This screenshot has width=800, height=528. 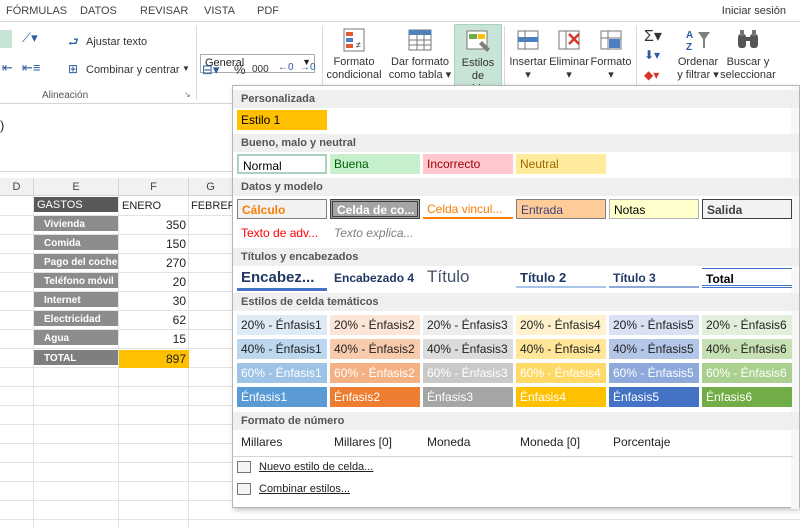 I want to click on autosum-icon: Σ▾, so click(x=653, y=36).